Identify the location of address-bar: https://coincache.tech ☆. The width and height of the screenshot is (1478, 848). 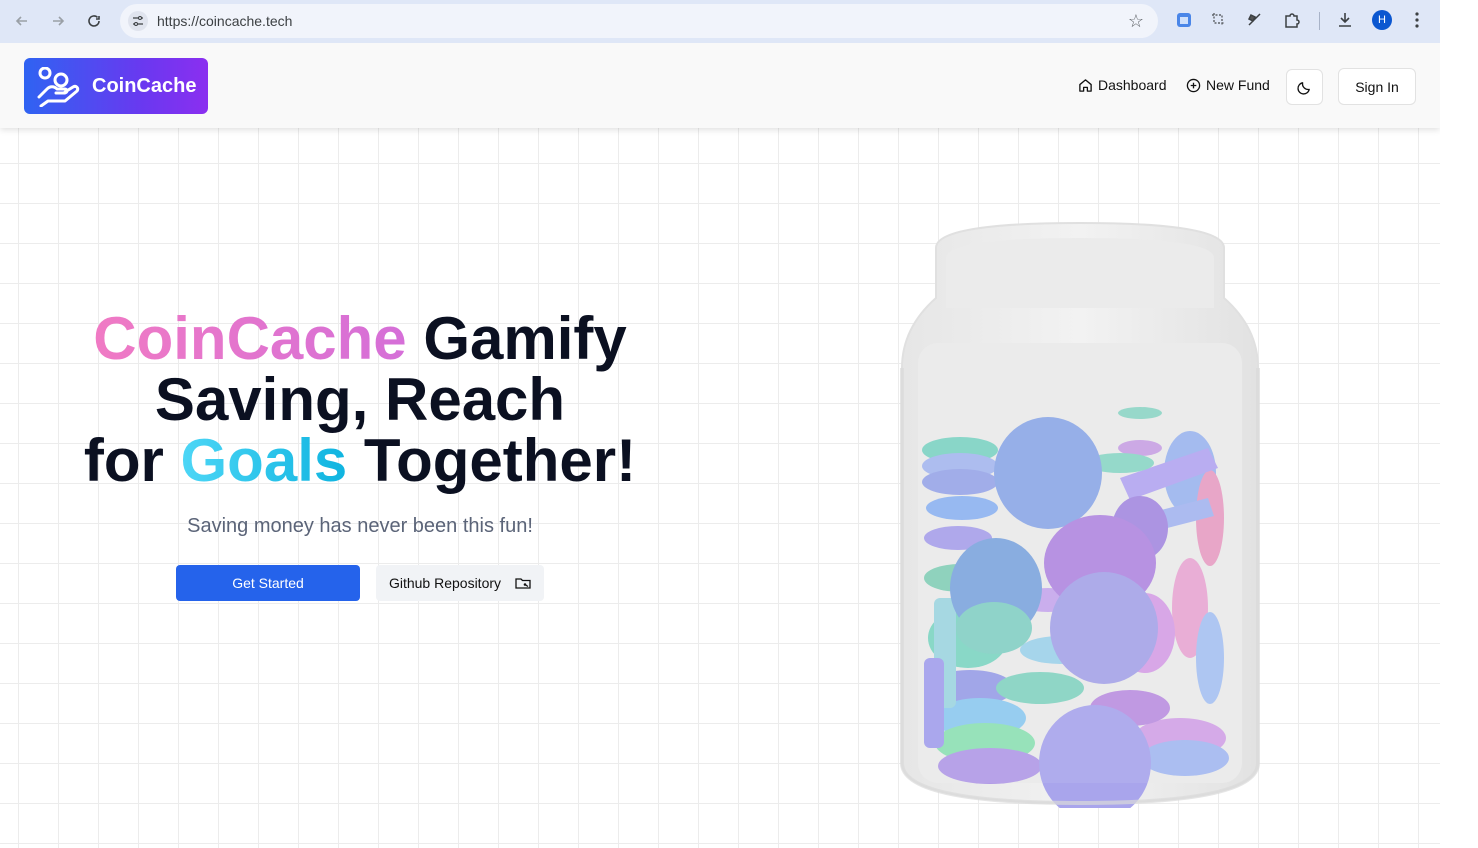
(639, 21).